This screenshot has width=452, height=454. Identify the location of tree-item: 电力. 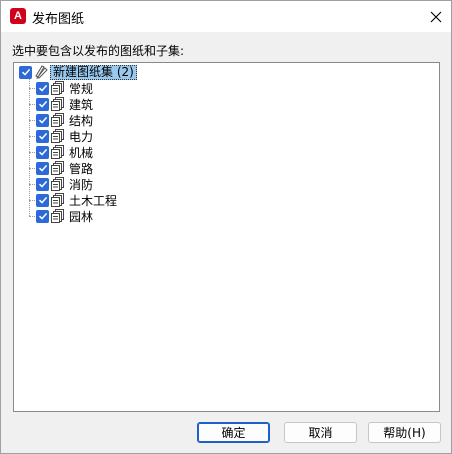
(64, 136).